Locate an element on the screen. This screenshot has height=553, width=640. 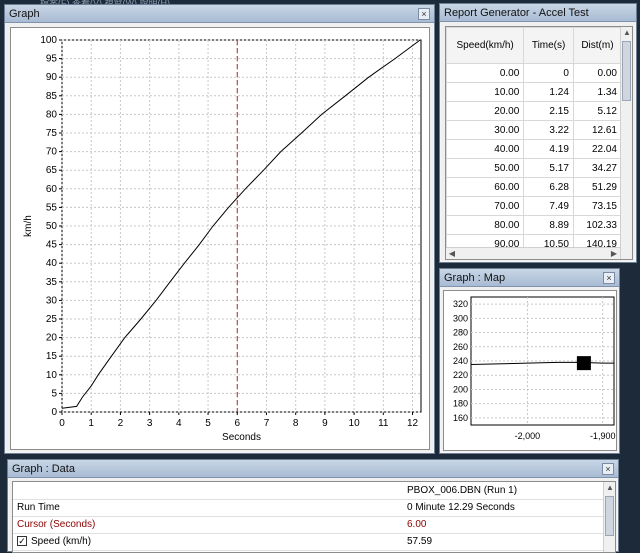
table-row: 30.00 3.22 12.61 is located at coordinates (534, 130).